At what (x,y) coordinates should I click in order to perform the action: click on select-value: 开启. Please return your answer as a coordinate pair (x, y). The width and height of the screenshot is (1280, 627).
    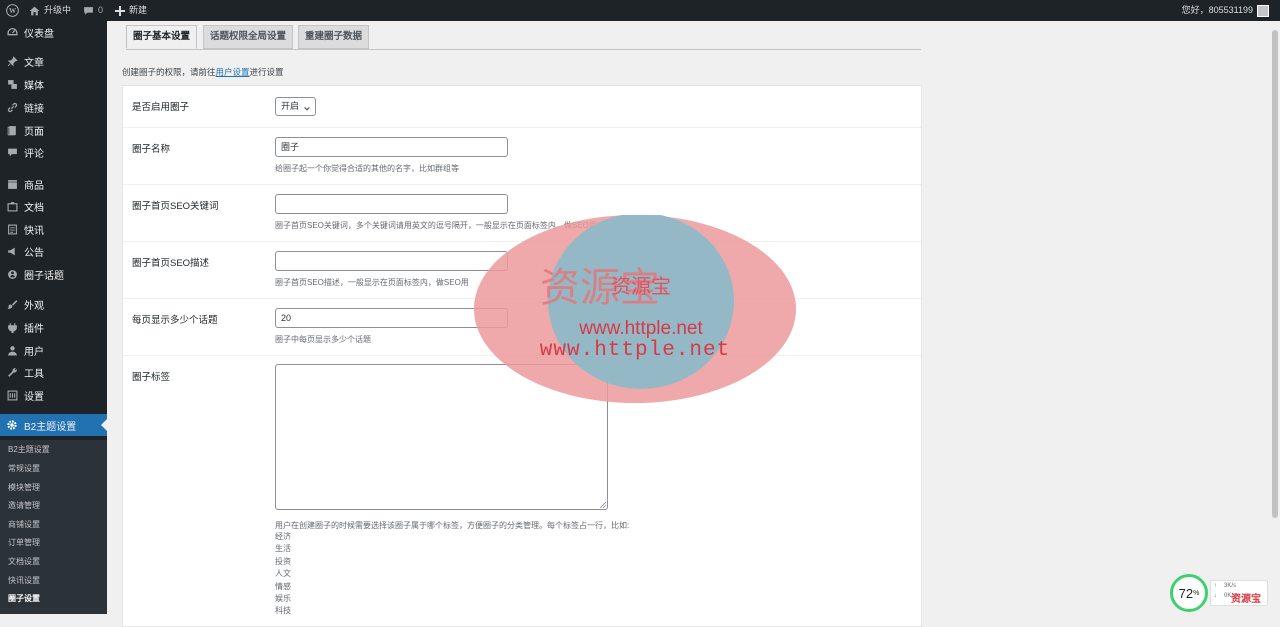
    Looking at the image, I should click on (290, 106).